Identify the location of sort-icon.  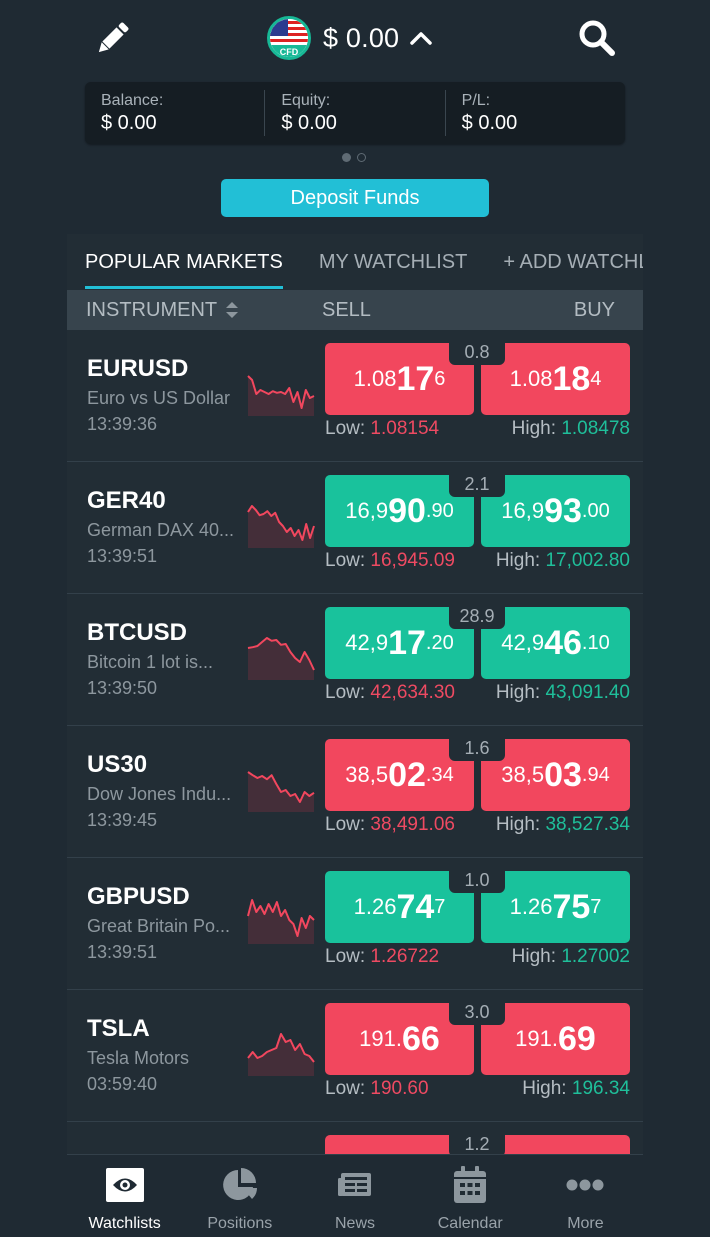
(232, 310).